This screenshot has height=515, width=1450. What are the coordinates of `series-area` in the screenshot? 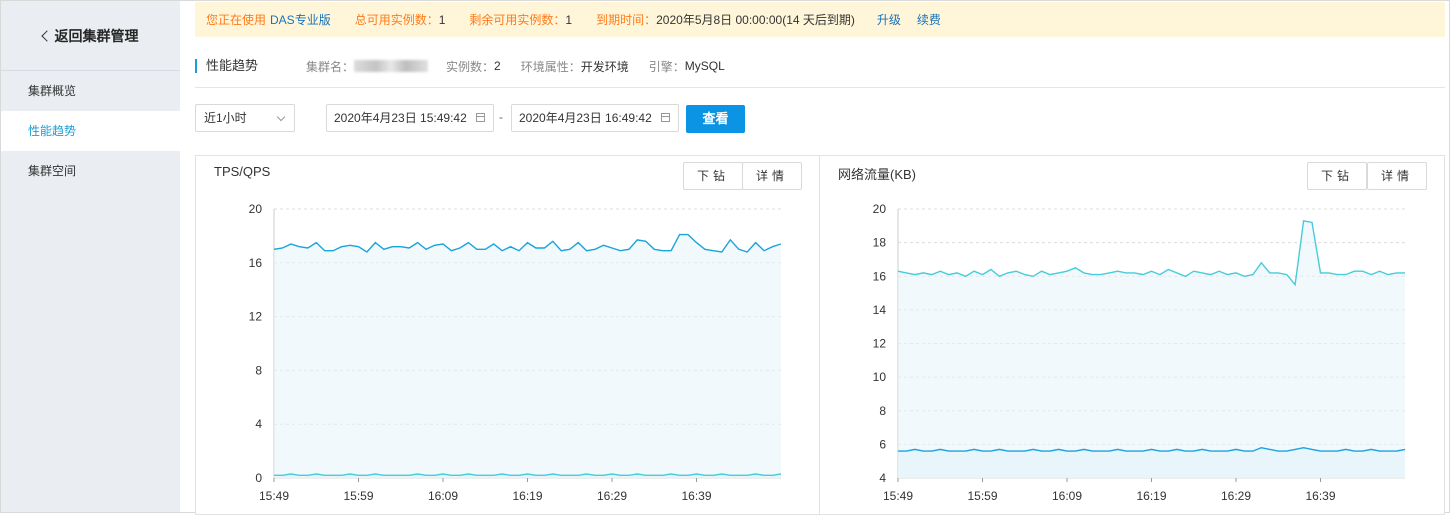 It's located at (1151, 462).